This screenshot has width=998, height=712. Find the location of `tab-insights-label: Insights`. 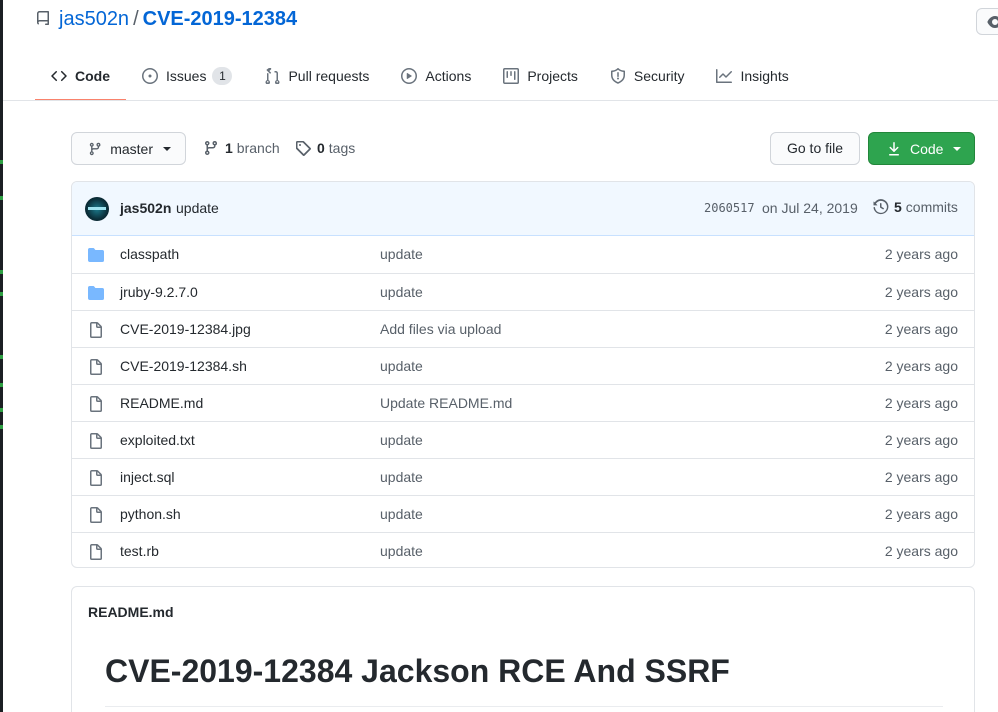

tab-insights-label: Insights is located at coordinates (764, 75).